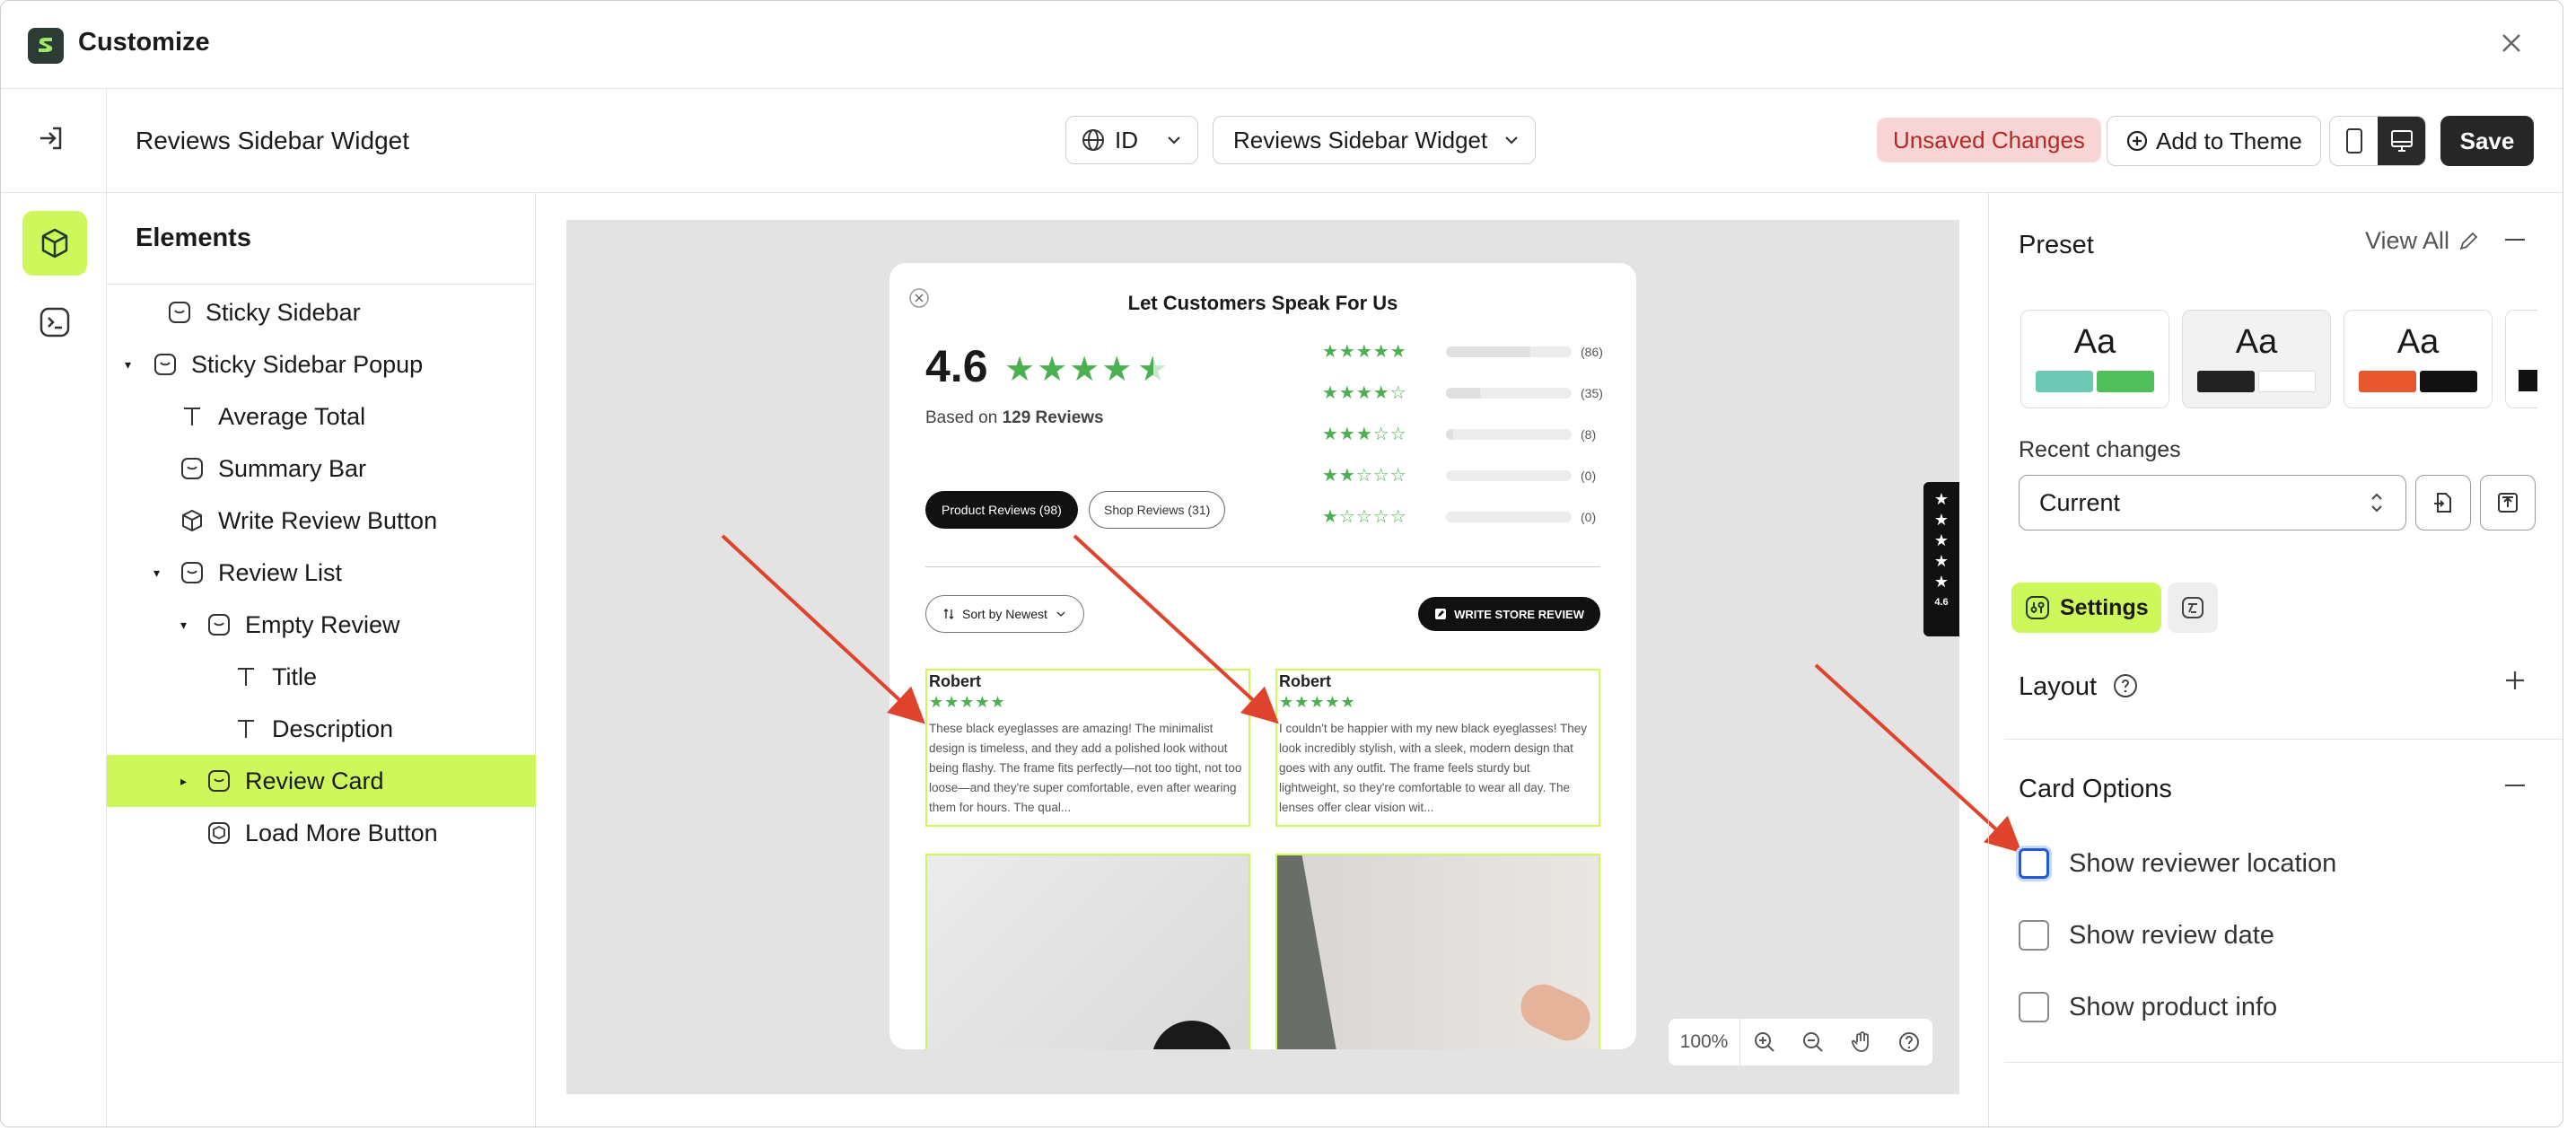 The image size is (2576, 1131). I want to click on option-label: Show product info, so click(2173, 1006).